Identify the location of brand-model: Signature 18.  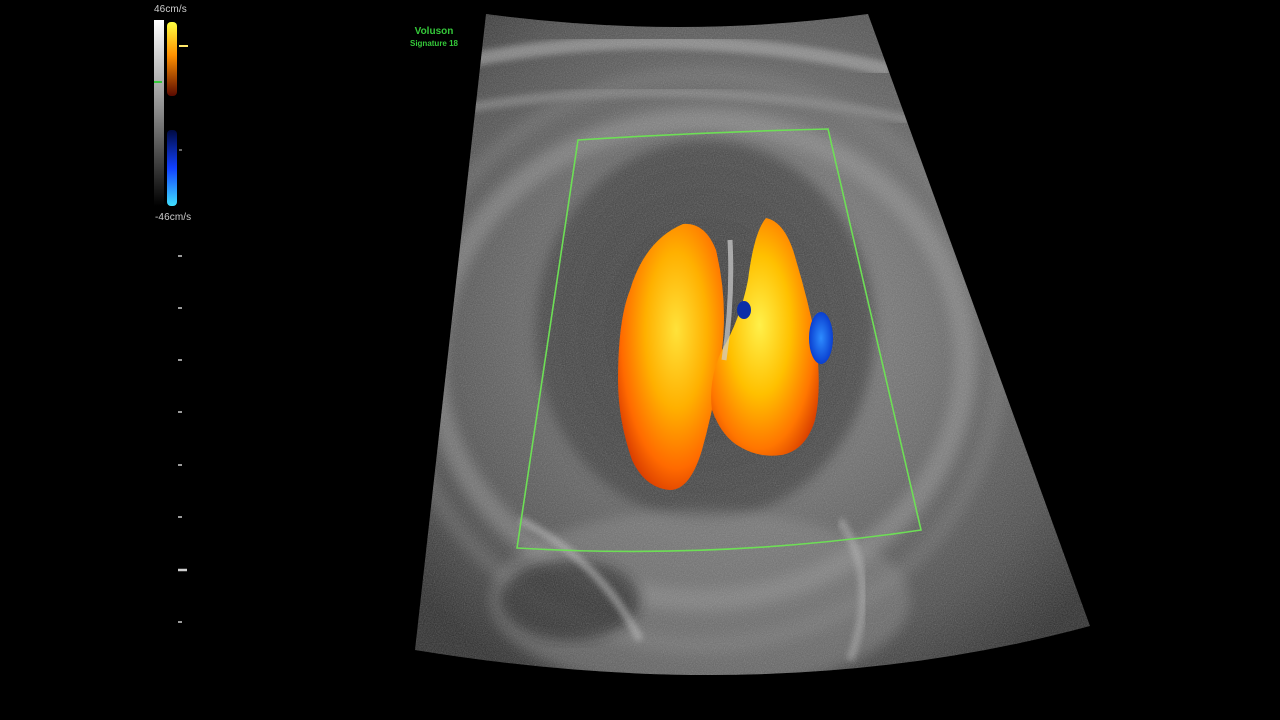
(433, 43).